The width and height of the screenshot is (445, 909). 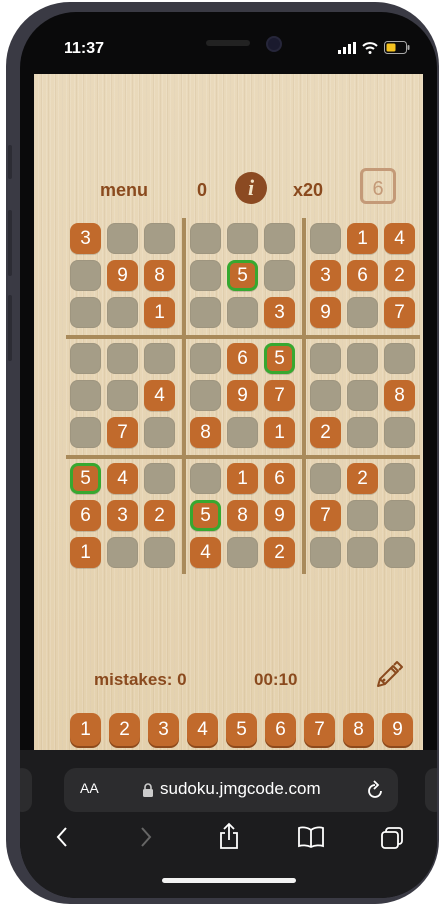 I want to click on numpad-key: 5, so click(x=241, y=729).